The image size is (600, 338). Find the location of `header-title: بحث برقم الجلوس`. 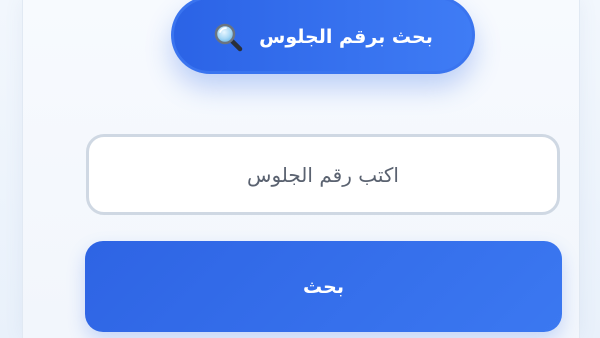

header-title: بحث برقم الجلوس is located at coordinates (346, 37).